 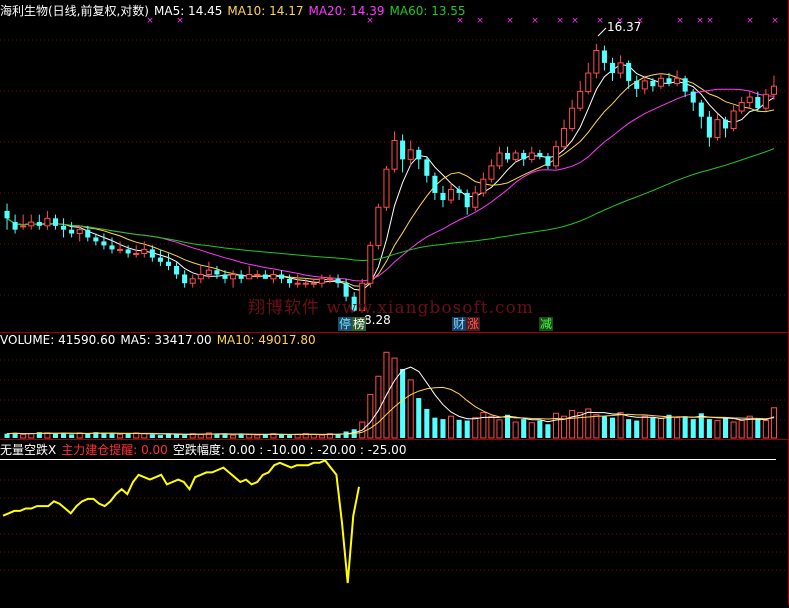 I want to click on stock-title: 海利生物(日线,前复权,对数), so click(x=74, y=11).